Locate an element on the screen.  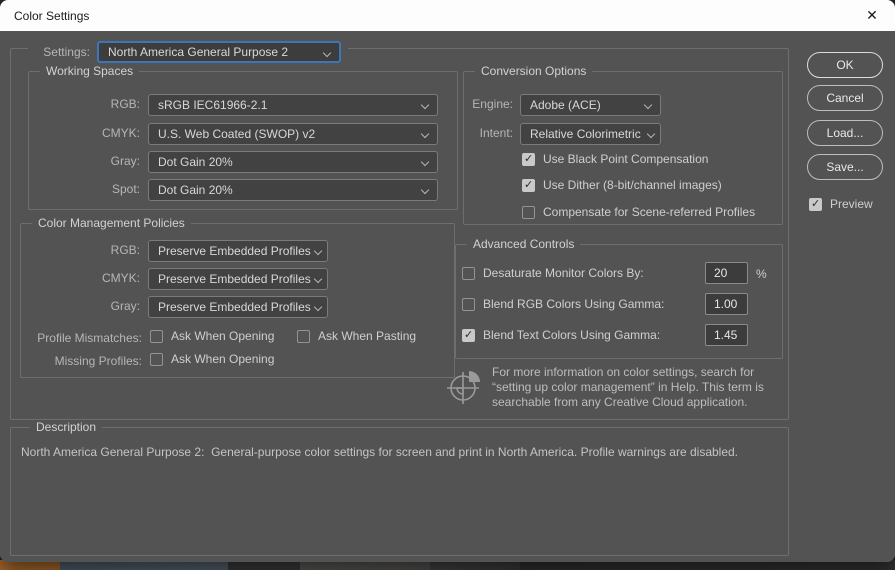
cmp-cmyk-value: Preserve Embedded Profiles is located at coordinates (234, 279).